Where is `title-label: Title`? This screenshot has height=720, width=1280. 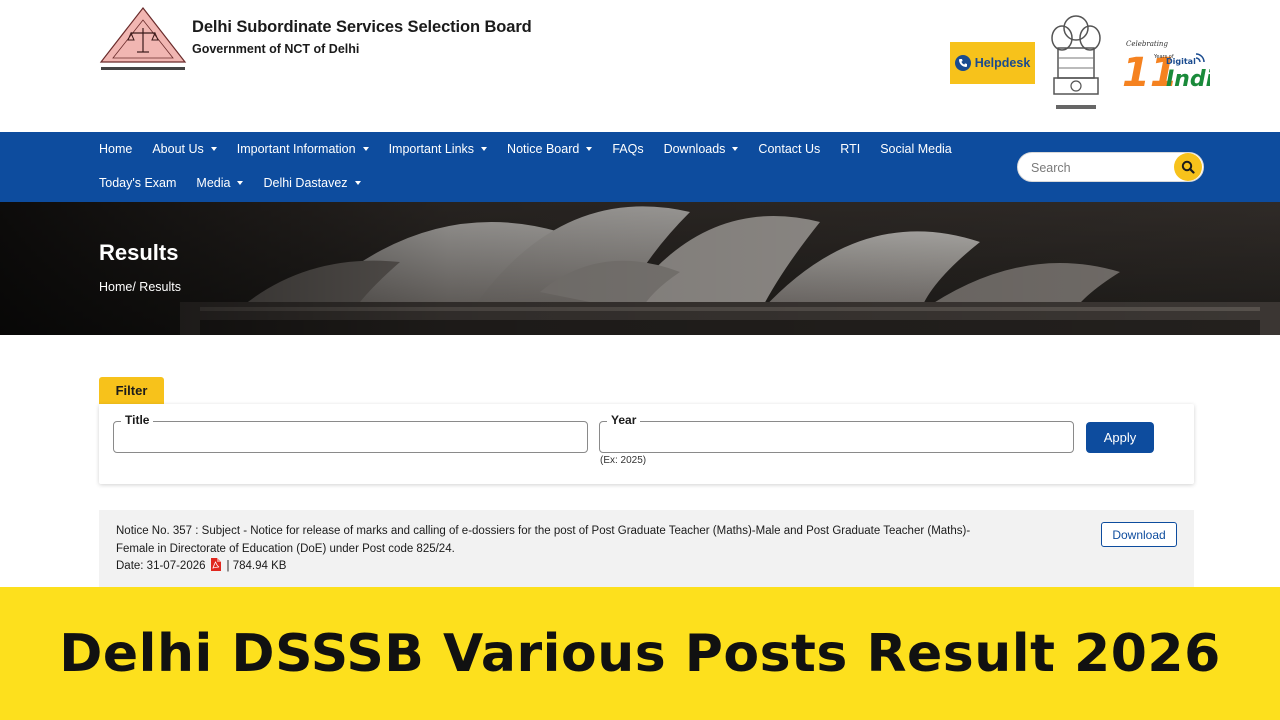 title-label: Title is located at coordinates (137, 420).